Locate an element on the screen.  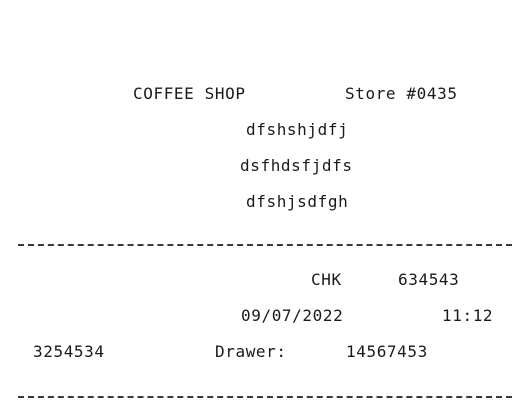
store-number: Store #0435 is located at coordinates (401, 93).